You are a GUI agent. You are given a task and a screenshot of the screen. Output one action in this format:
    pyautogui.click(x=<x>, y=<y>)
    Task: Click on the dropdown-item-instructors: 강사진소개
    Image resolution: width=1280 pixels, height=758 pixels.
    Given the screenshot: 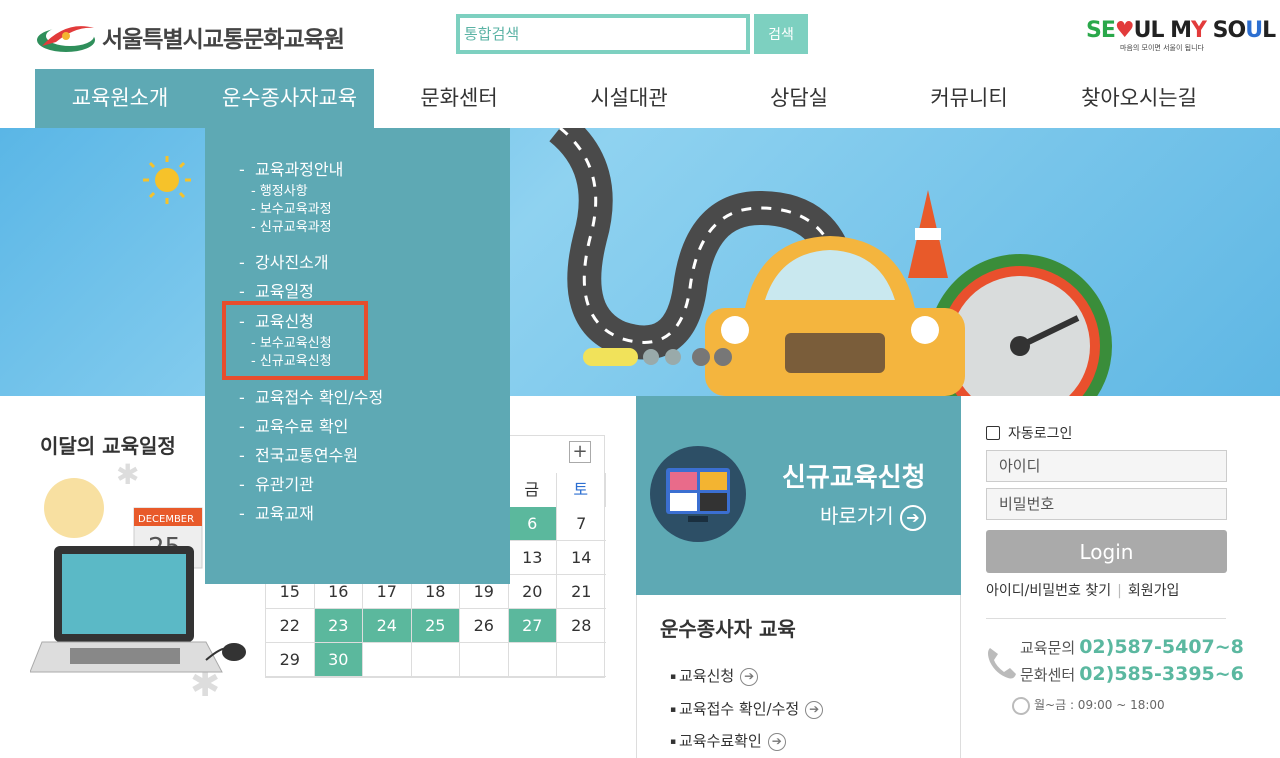 What is the action you would take?
    pyautogui.click(x=284, y=261)
    